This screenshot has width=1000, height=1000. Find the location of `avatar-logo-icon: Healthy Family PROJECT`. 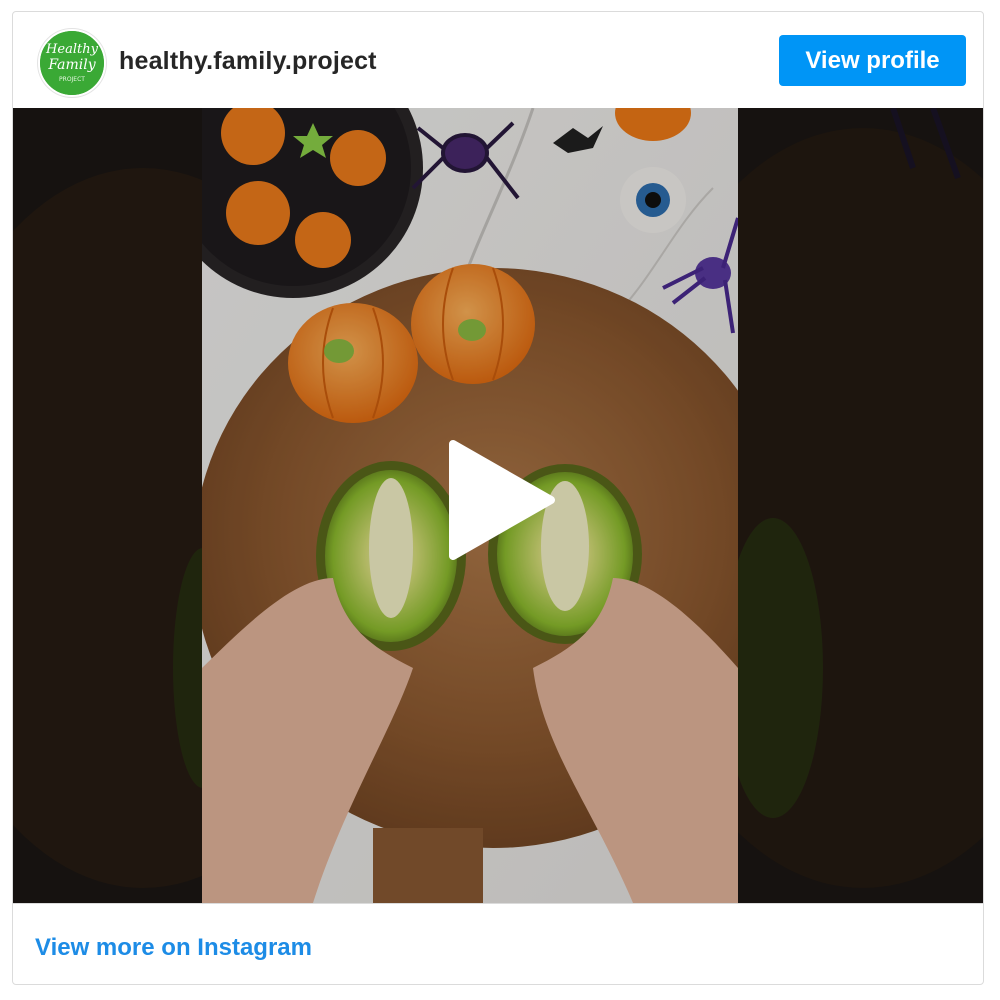

avatar-logo-icon: Healthy Family PROJECT is located at coordinates (72, 63).